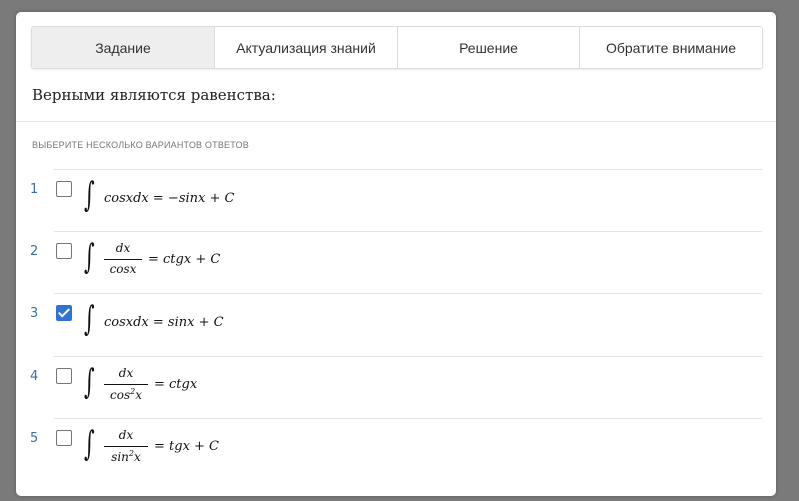 The width and height of the screenshot is (799, 501). Describe the element at coordinates (154, 95) in the screenshot. I see `question-title: Верными являются равенства:` at that location.